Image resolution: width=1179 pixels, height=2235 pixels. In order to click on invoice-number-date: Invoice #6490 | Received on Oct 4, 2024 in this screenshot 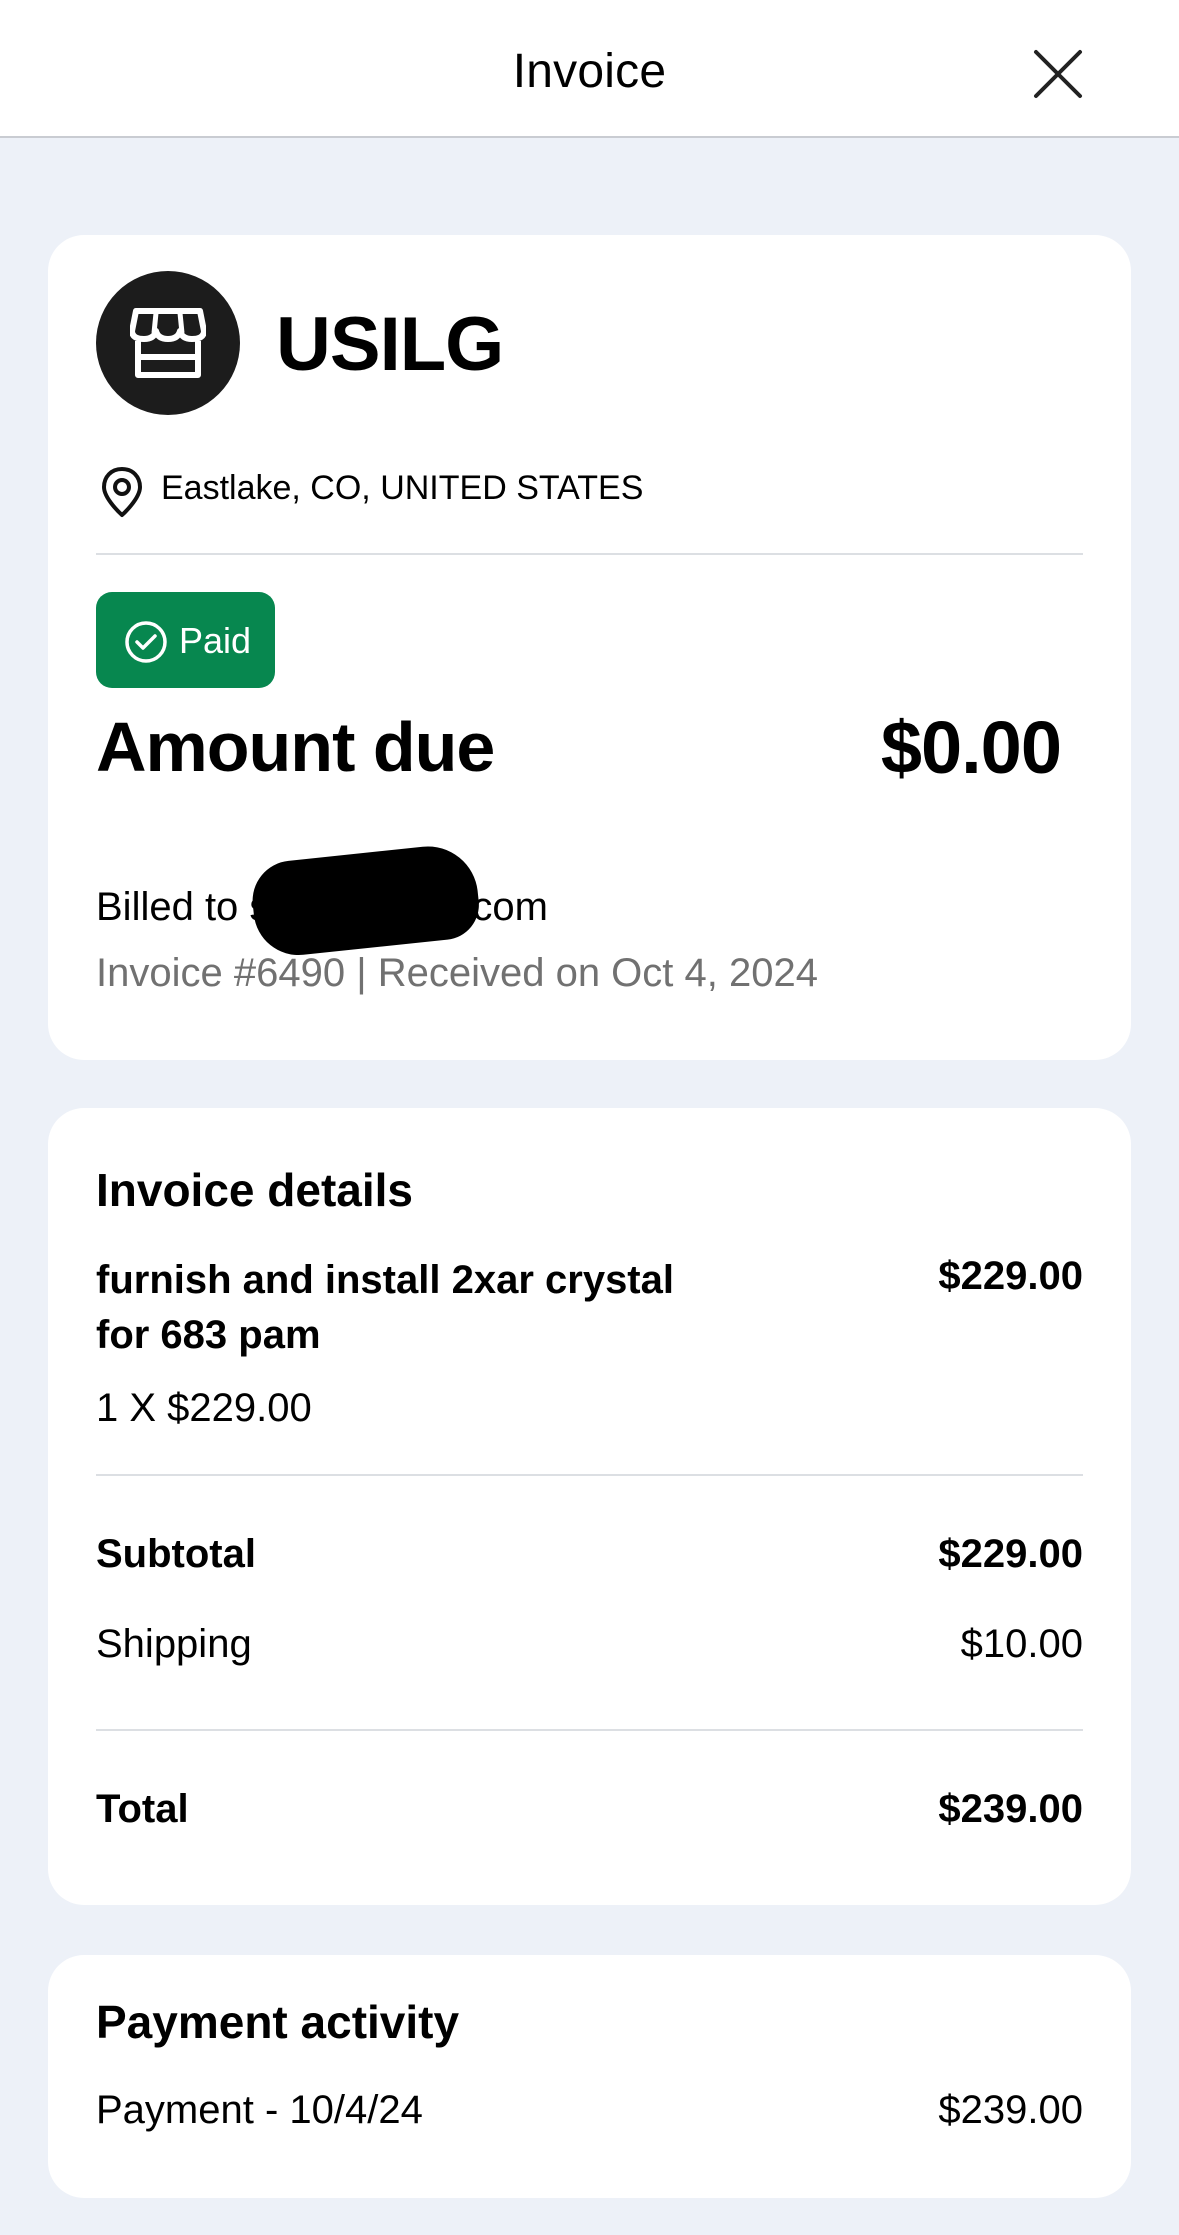, I will do `click(457, 973)`.